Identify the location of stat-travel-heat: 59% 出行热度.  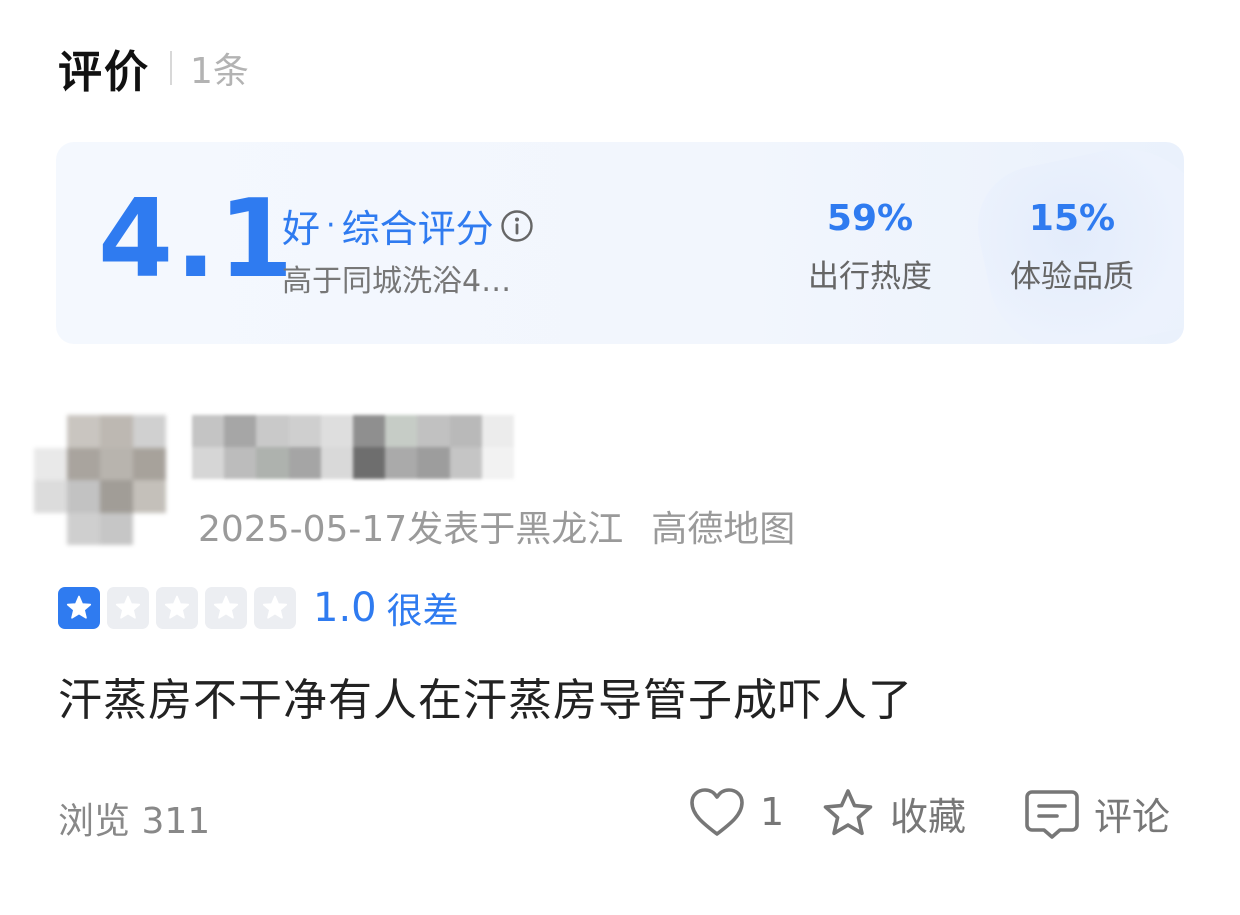
(870, 247).